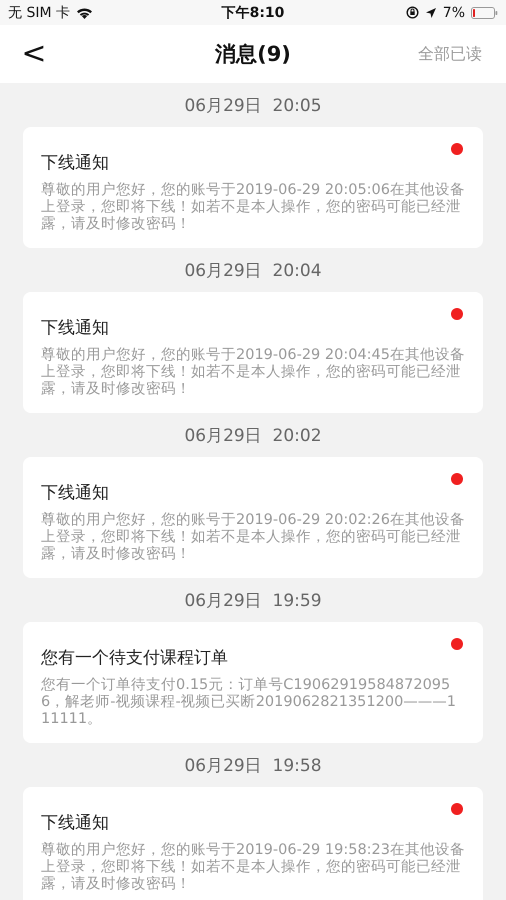  I want to click on message-date: 06月29日 20:02, so click(253, 435).